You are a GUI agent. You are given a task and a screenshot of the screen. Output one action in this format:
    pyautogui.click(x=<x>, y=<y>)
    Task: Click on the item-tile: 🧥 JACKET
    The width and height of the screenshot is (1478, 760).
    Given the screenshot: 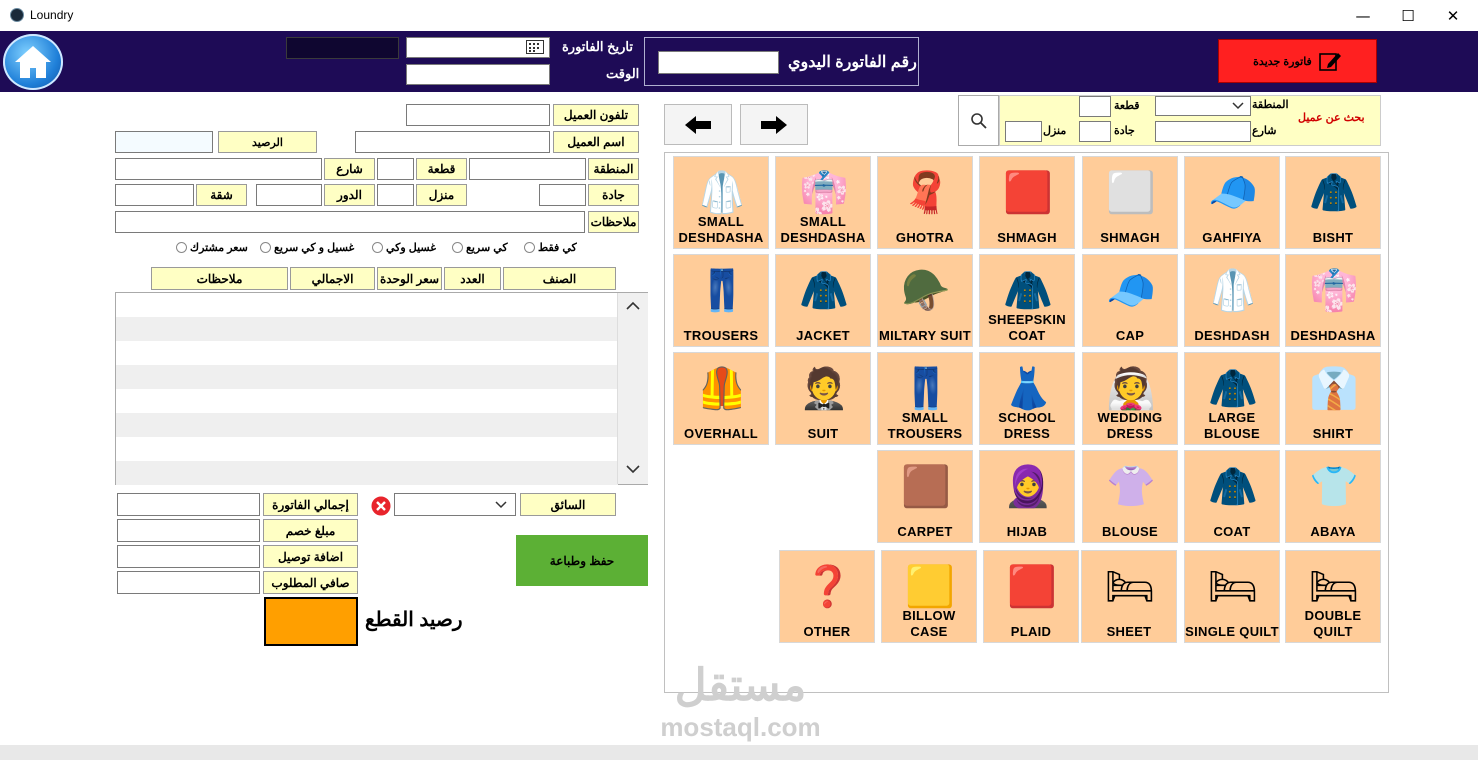 What is the action you would take?
    pyautogui.click(x=823, y=300)
    